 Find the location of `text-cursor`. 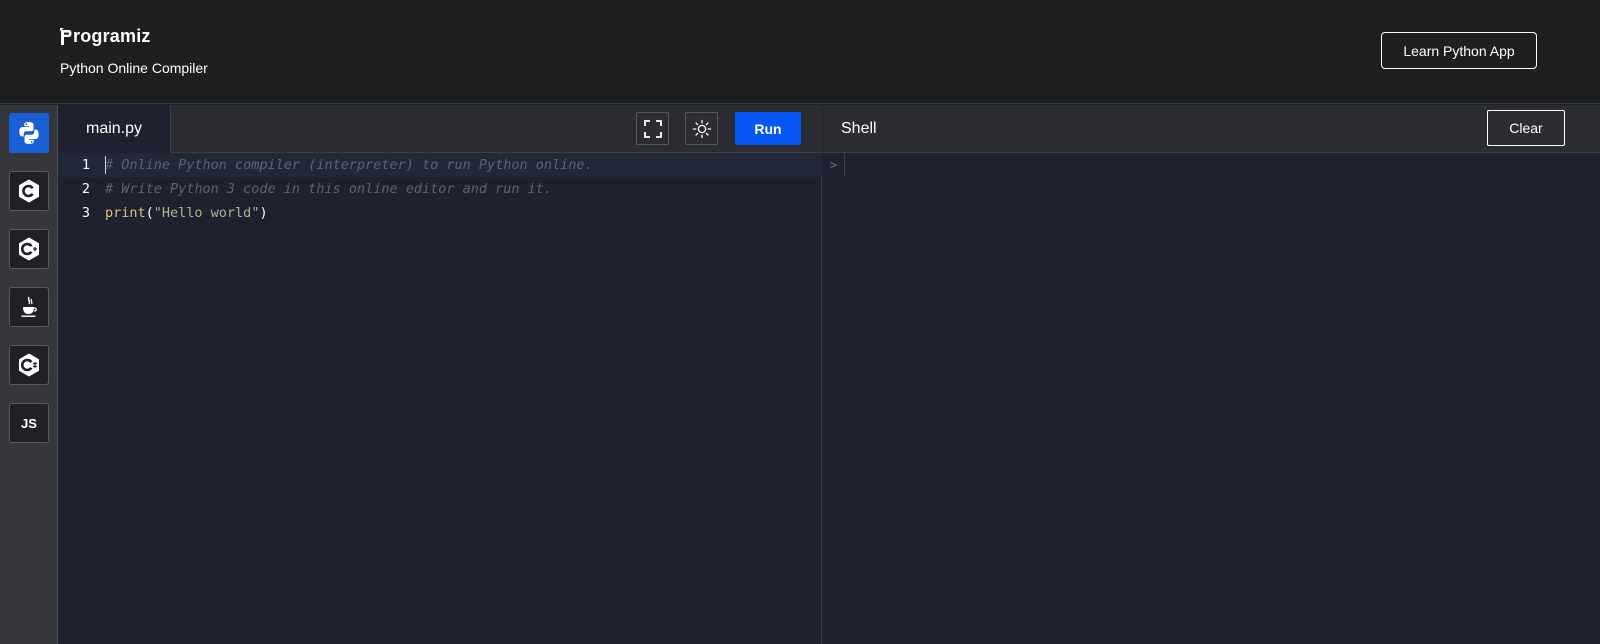

text-cursor is located at coordinates (105, 165).